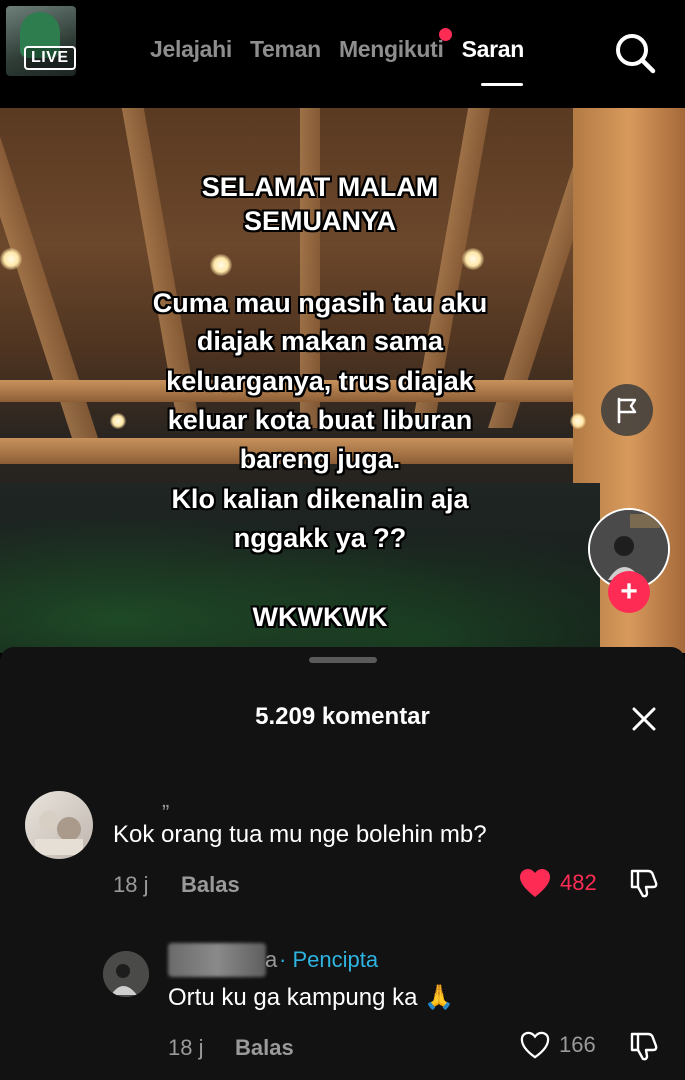  What do you see at coordinates (343, 660) in the screenshot?
I see `sheet-drag-handle` at bounding box center [343, 660].